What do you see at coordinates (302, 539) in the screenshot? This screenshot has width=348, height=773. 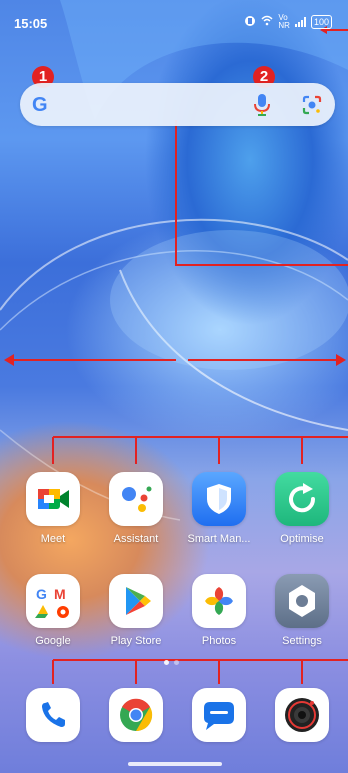 I see `app-label: Optimise` at bounding box center [302, 539].